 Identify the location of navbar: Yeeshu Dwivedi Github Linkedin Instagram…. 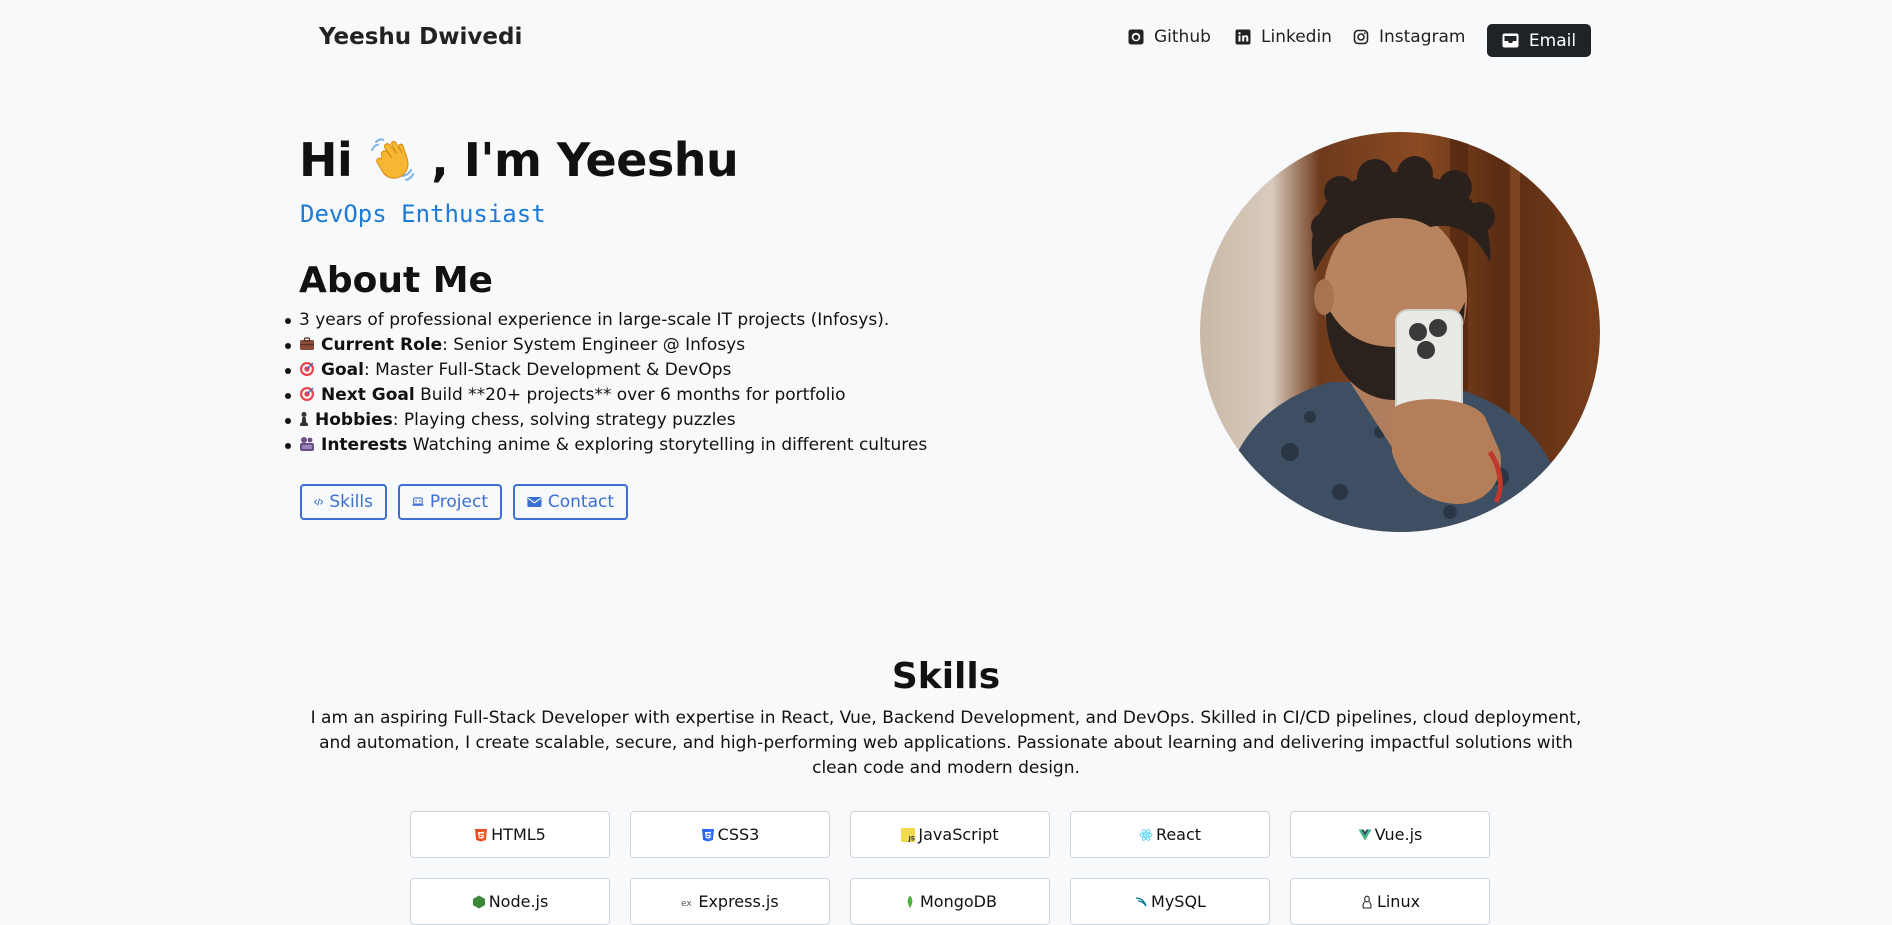
(946, 40).